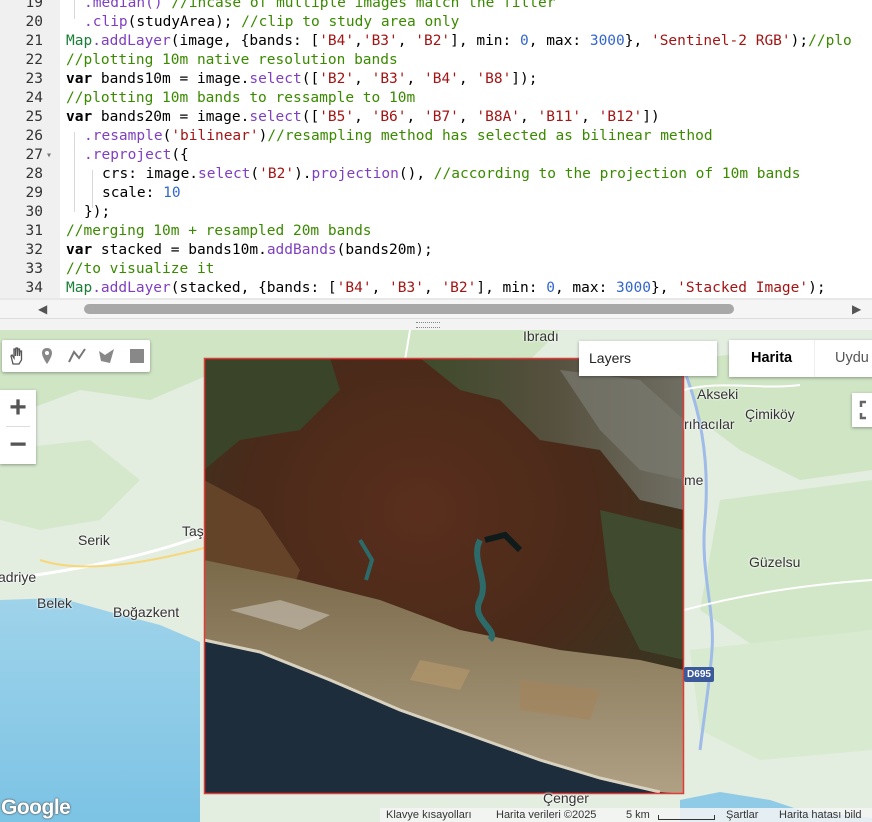  Describe the element at coordinates (771, 358) in the screenshot. I see `map-type-harita-button: Harita` at that location.